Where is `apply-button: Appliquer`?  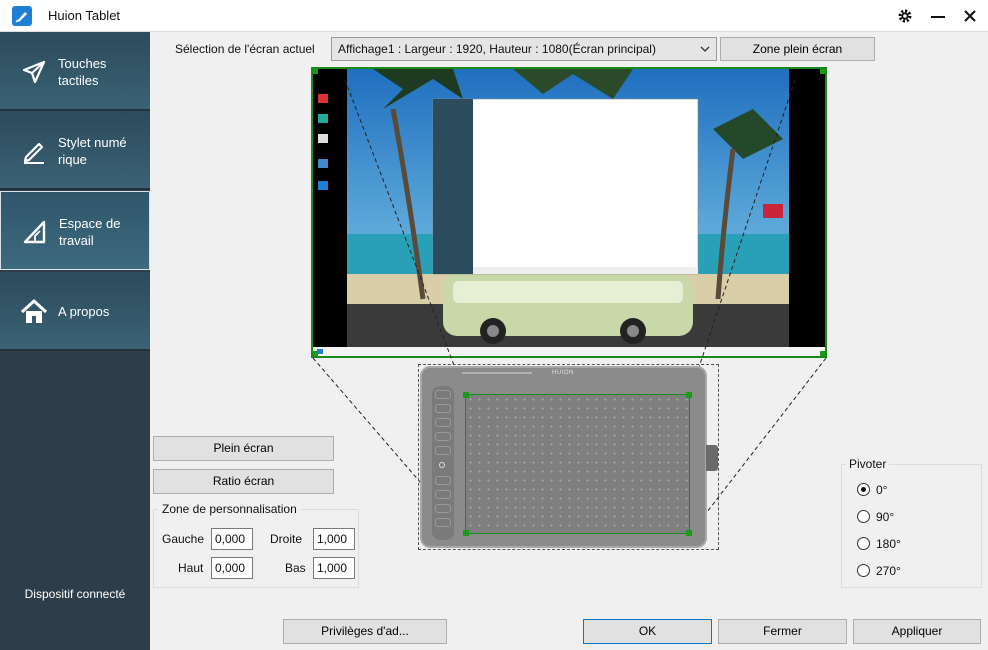
apply-button: Appliquer is located at coordinates (917, 631).